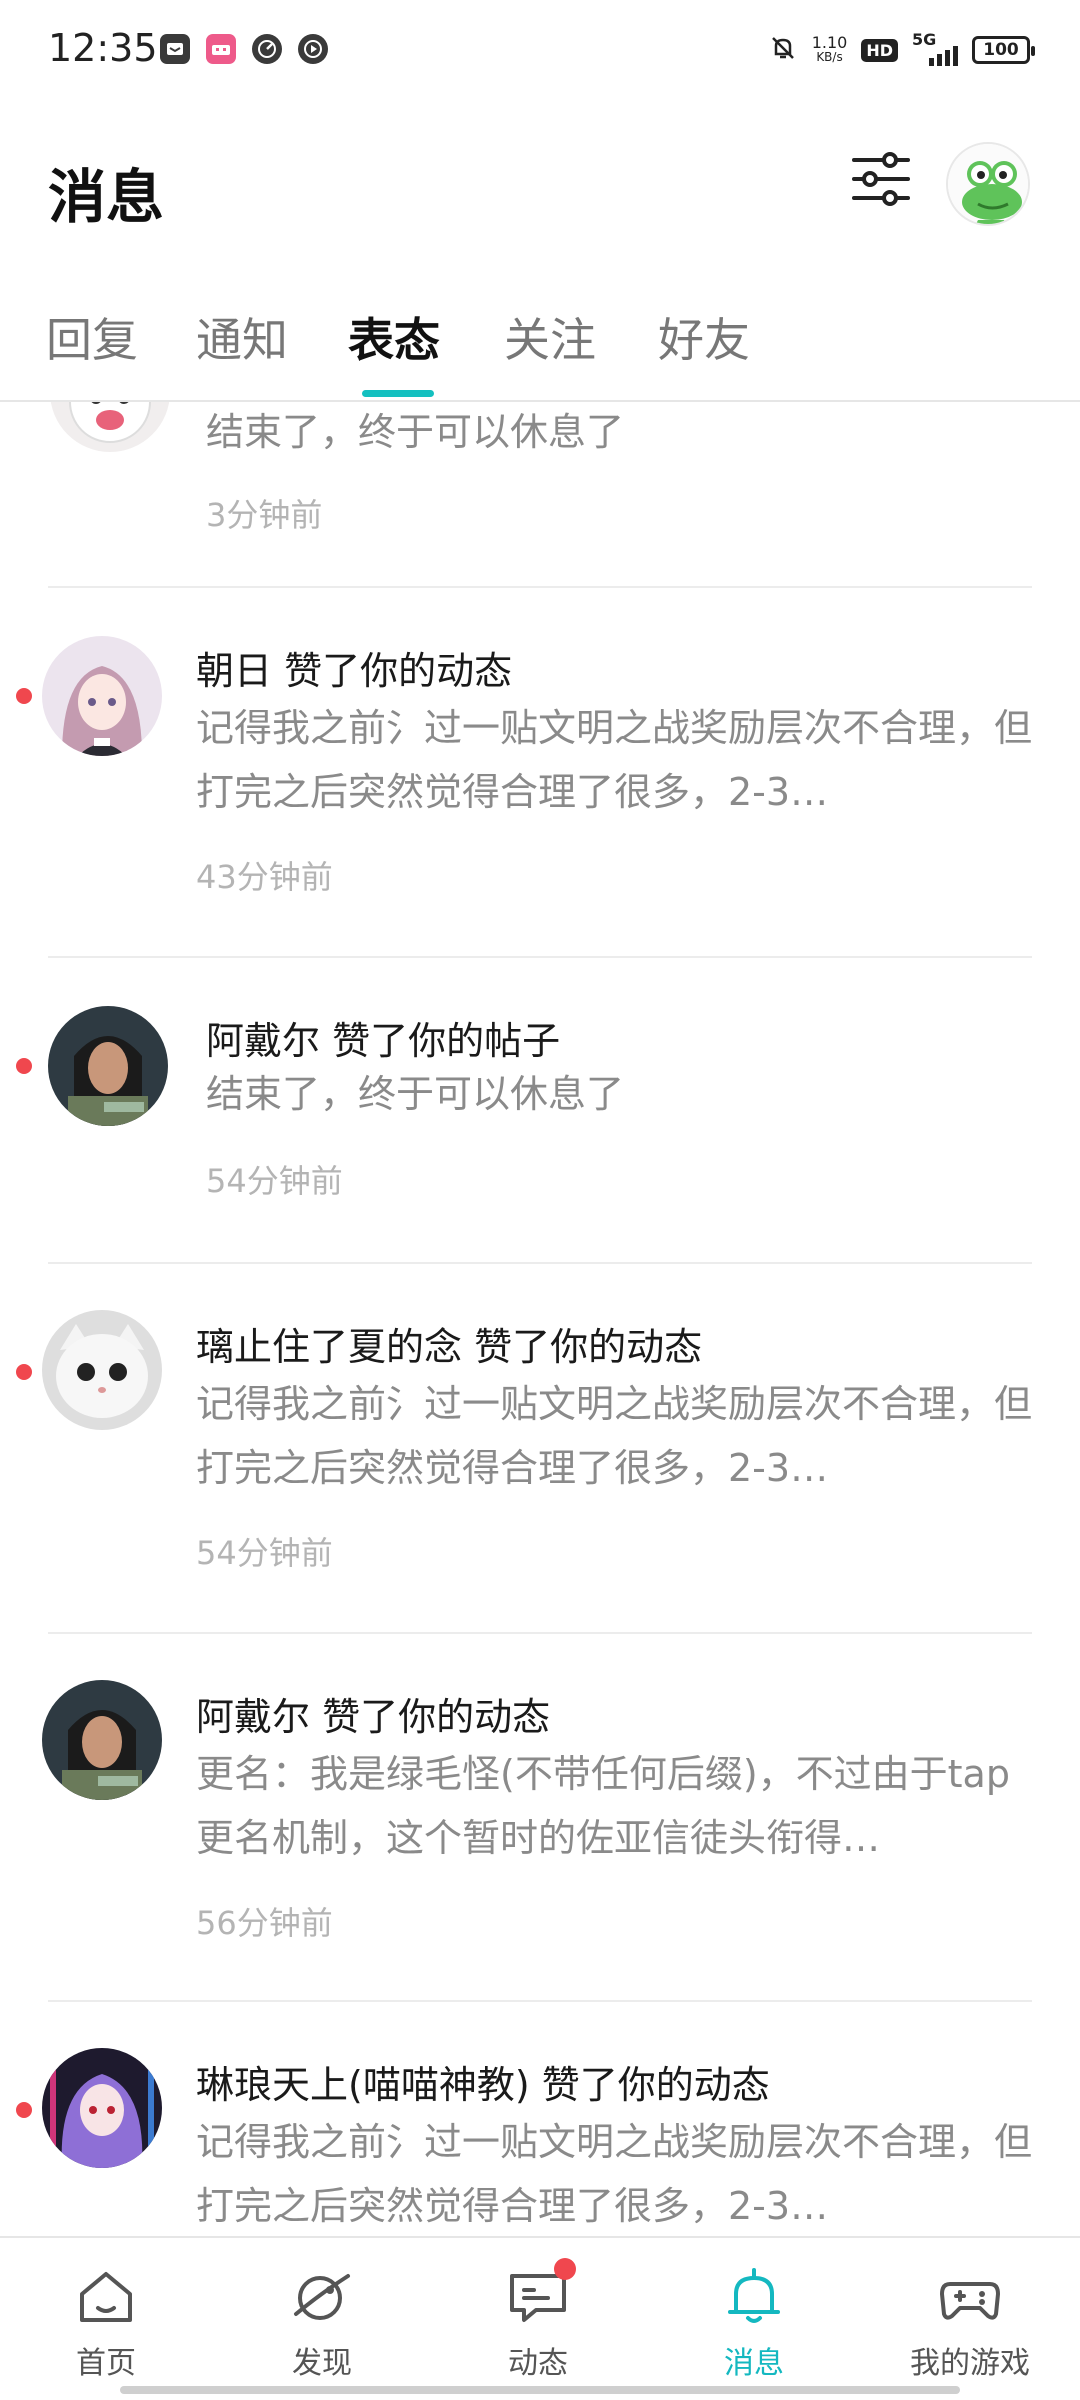  Describe the element at coordinates (383, 1041) in the screenshot. I see `message-title: 阿戴尔 赞了你的帖子` at that location.